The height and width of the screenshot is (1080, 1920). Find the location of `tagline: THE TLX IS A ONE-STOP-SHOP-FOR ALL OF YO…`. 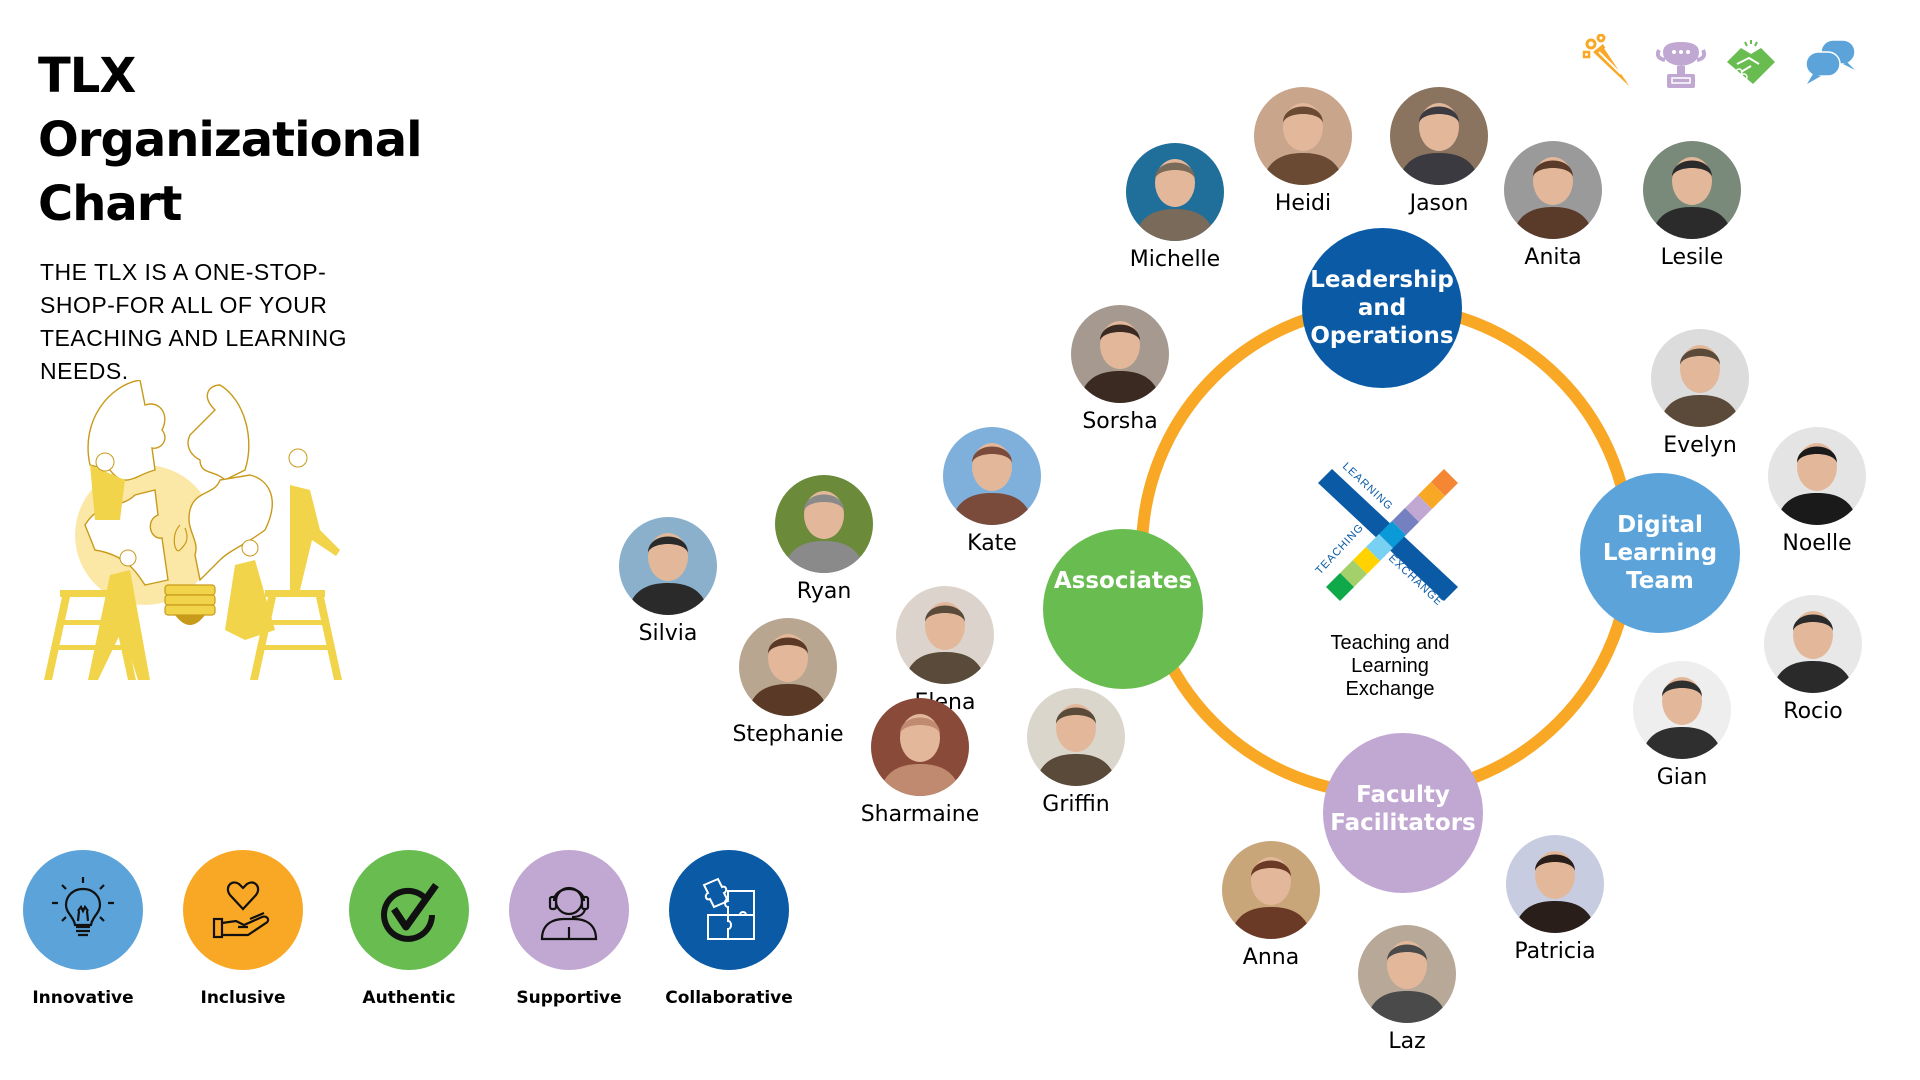

tagline: THE TLX IS A ONE-STOP-SHOP-FOR ALL OF YO… is located at coordinates (193, 321).